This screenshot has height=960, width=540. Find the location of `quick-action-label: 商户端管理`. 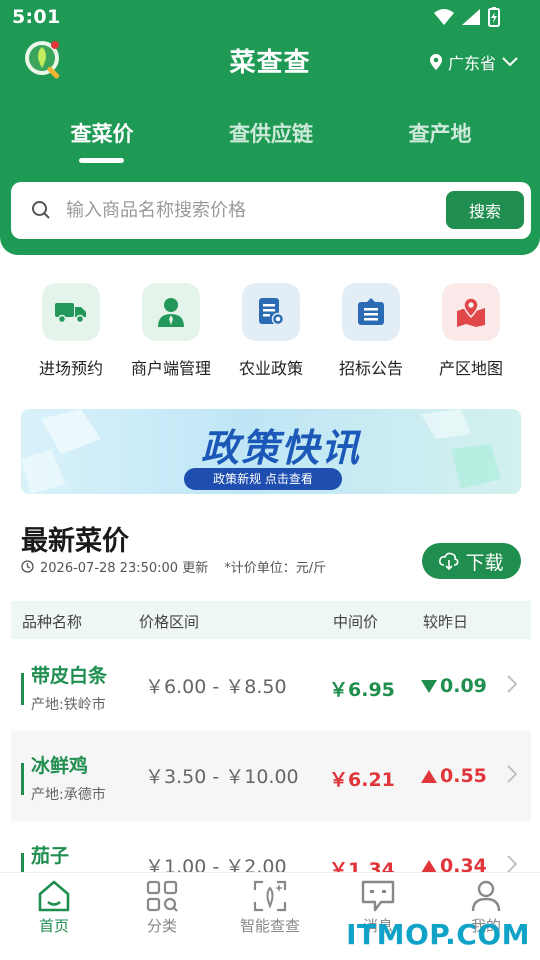

quick-action-label: 商户端管理 is located at coordinates (170, 368).